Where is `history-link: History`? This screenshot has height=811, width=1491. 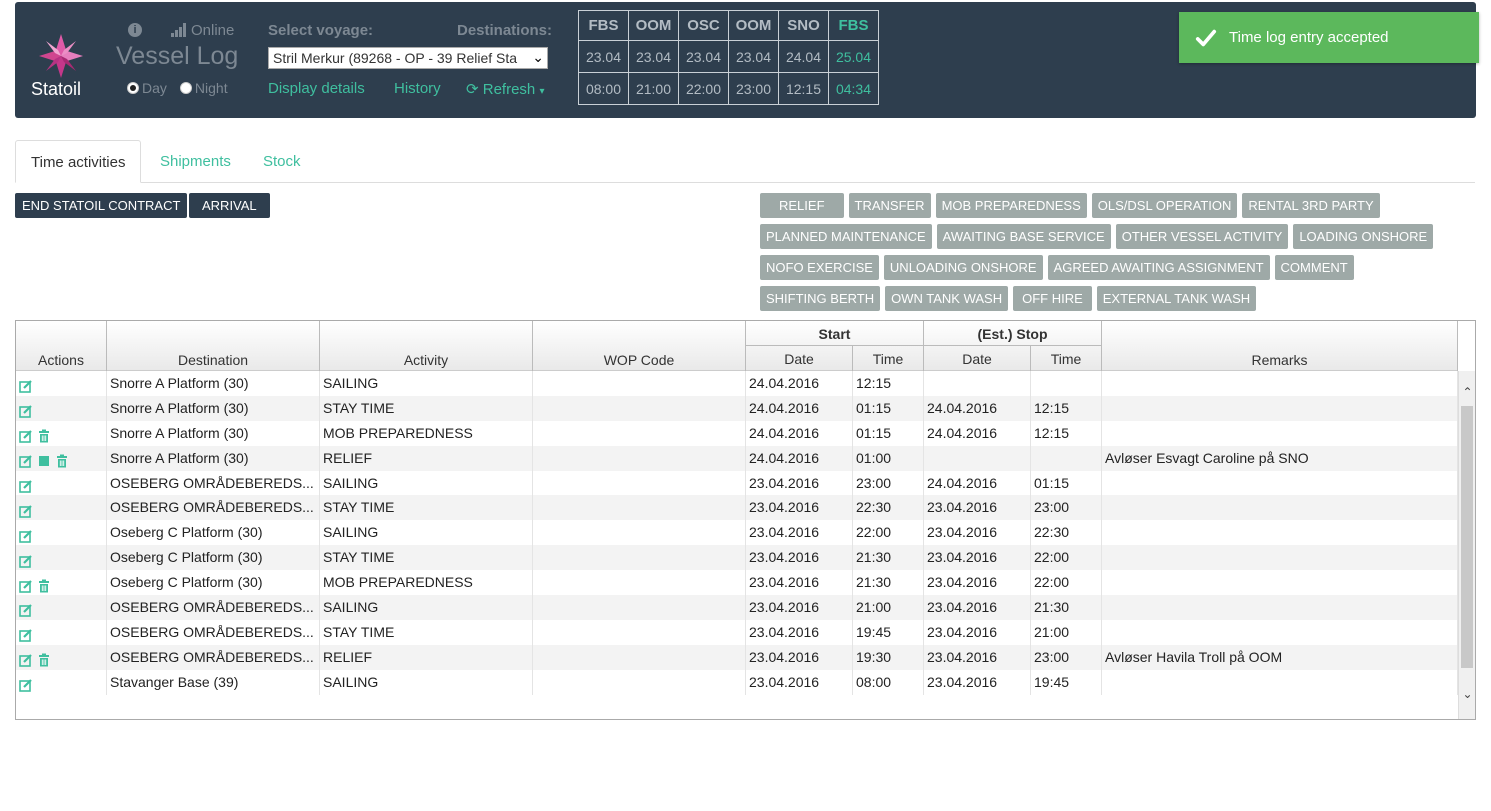 history-link: History is located at coordinates (417, 88).